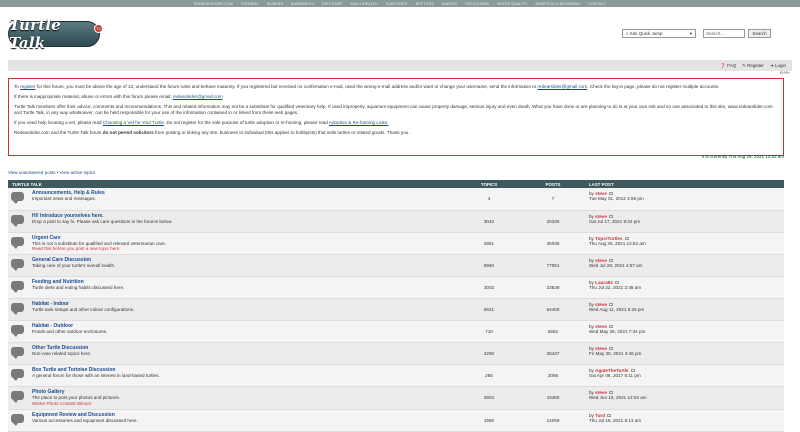 The image size is (800, 432). What do you see at coordinates (684, 266) in the screenshot?
I see `last-post: by steve Wed Jul 28, 2021 4:57 am` at bounding box center [684, 266].